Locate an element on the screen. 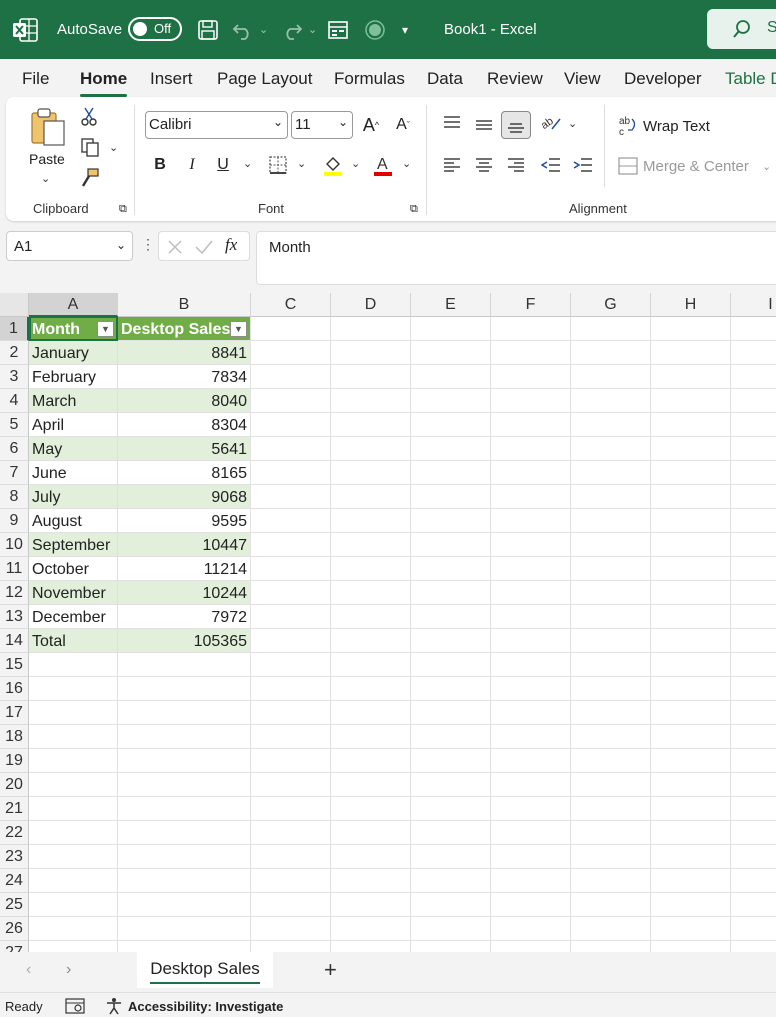 This screenshot has width=776, height=1017. row-header: 20 is located at coordinates (14, 785).